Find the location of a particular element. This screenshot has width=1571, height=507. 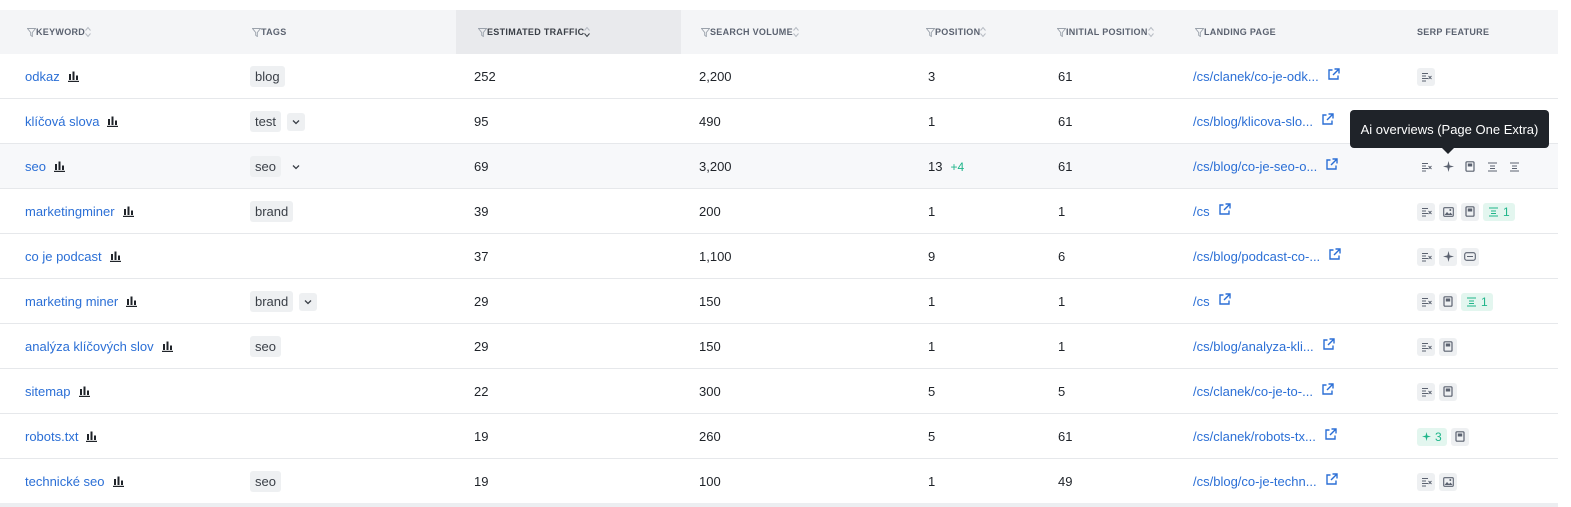

landing-page-cell: /cs is located at coordinates (1212, 211).